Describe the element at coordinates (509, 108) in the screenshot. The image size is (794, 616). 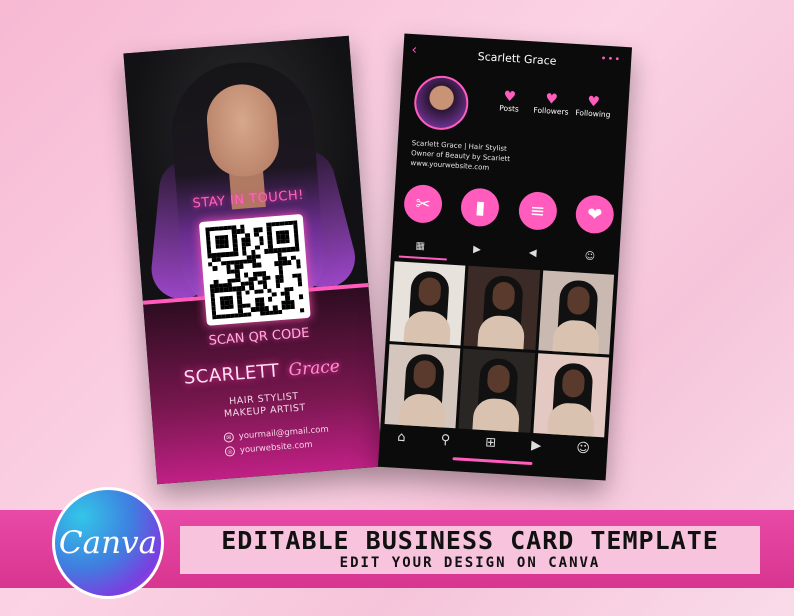
I see `stat-label: Posts` at that location.